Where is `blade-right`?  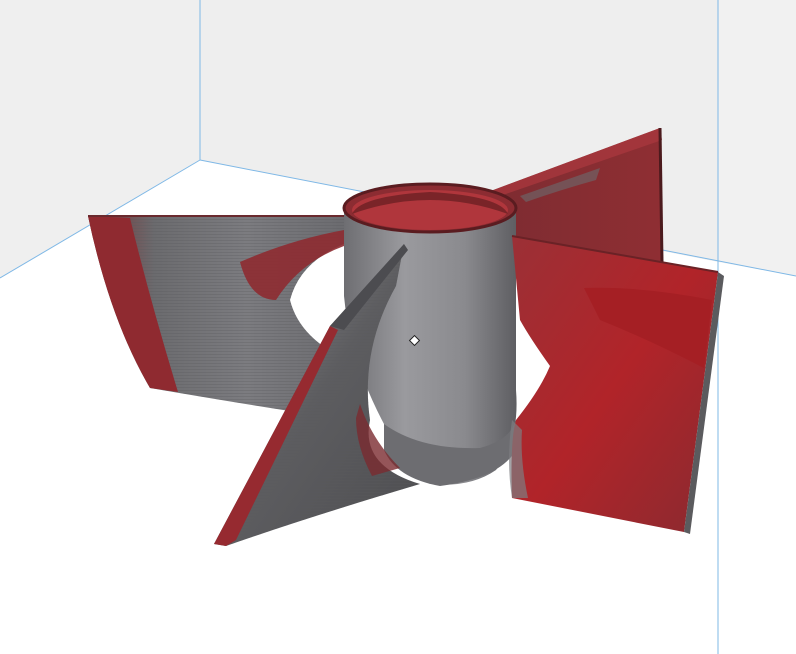
blade-right is located at coordinates (616, 384).